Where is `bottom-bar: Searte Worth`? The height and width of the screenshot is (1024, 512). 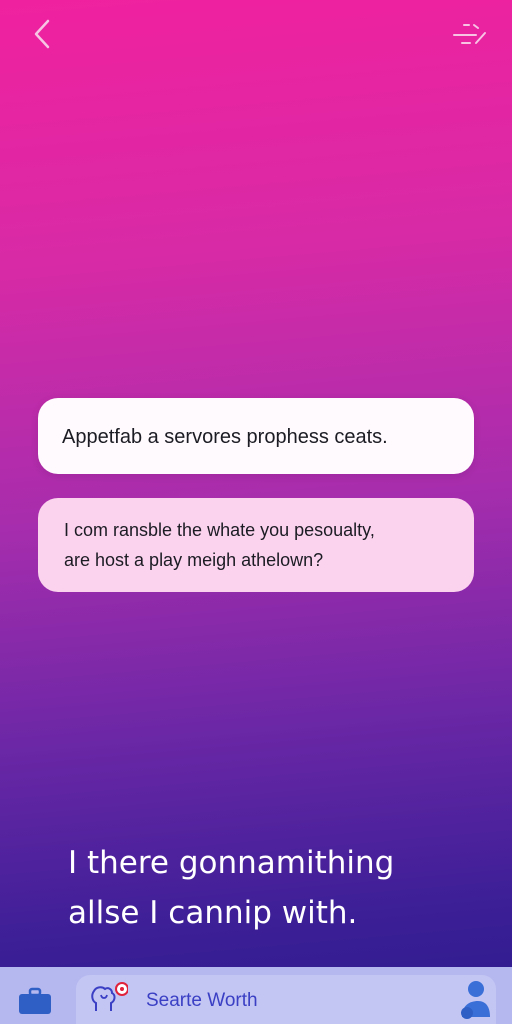 bottom-bar: Searte Worth is located at coordinates (256, 995).